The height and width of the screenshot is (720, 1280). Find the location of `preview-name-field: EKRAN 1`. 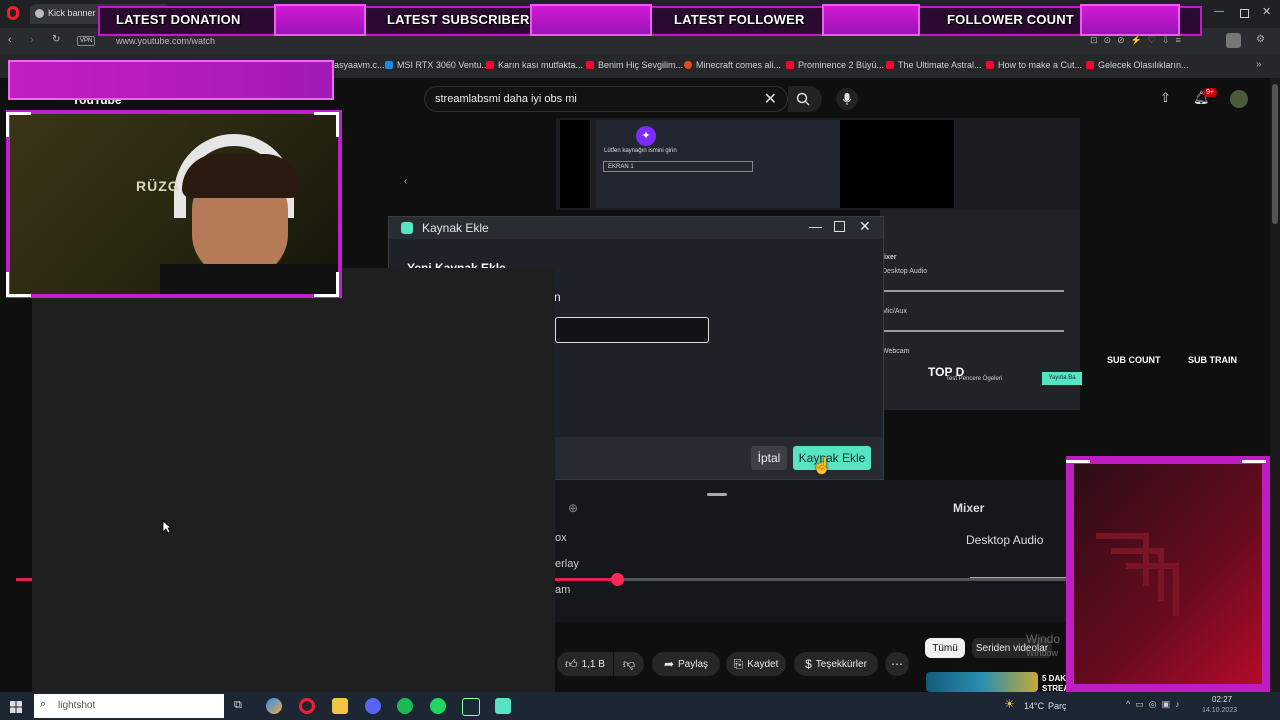

preview-name-field: EKRAN 1 is located at coordinates (678, 166).